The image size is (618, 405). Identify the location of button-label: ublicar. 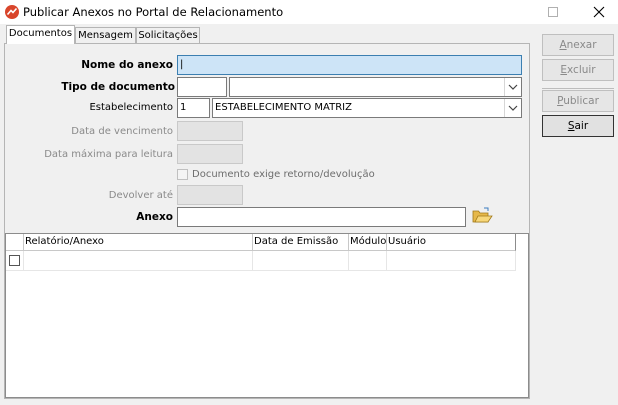
(581, 101).